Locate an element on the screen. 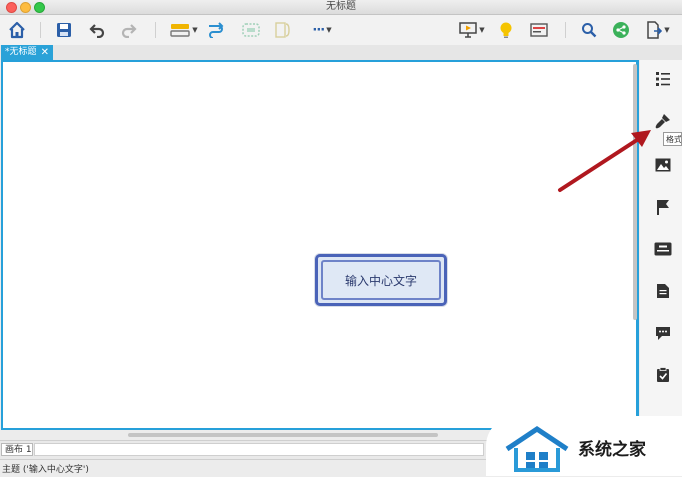 The width and height of the screenshot is (682, 477). task-icon is located at coordinates (663, 374).